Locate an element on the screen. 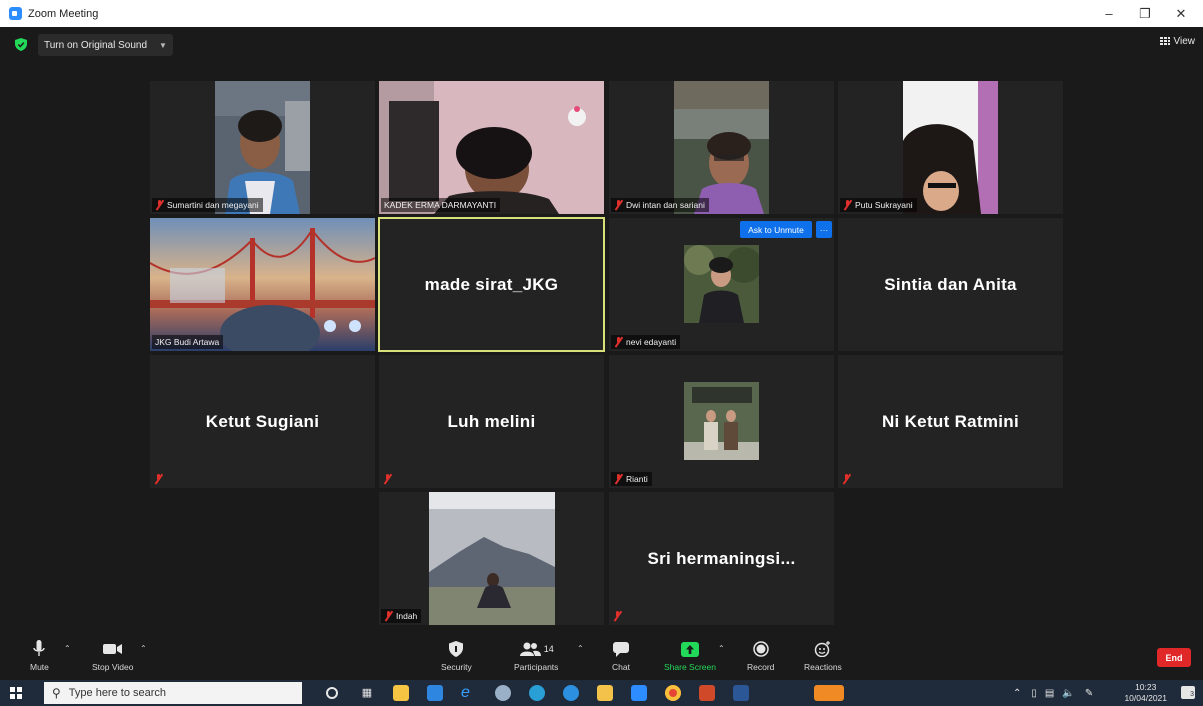 The image size is (1203, 706). window-title: Zoom Meeting is located at coordinates (63, 13).